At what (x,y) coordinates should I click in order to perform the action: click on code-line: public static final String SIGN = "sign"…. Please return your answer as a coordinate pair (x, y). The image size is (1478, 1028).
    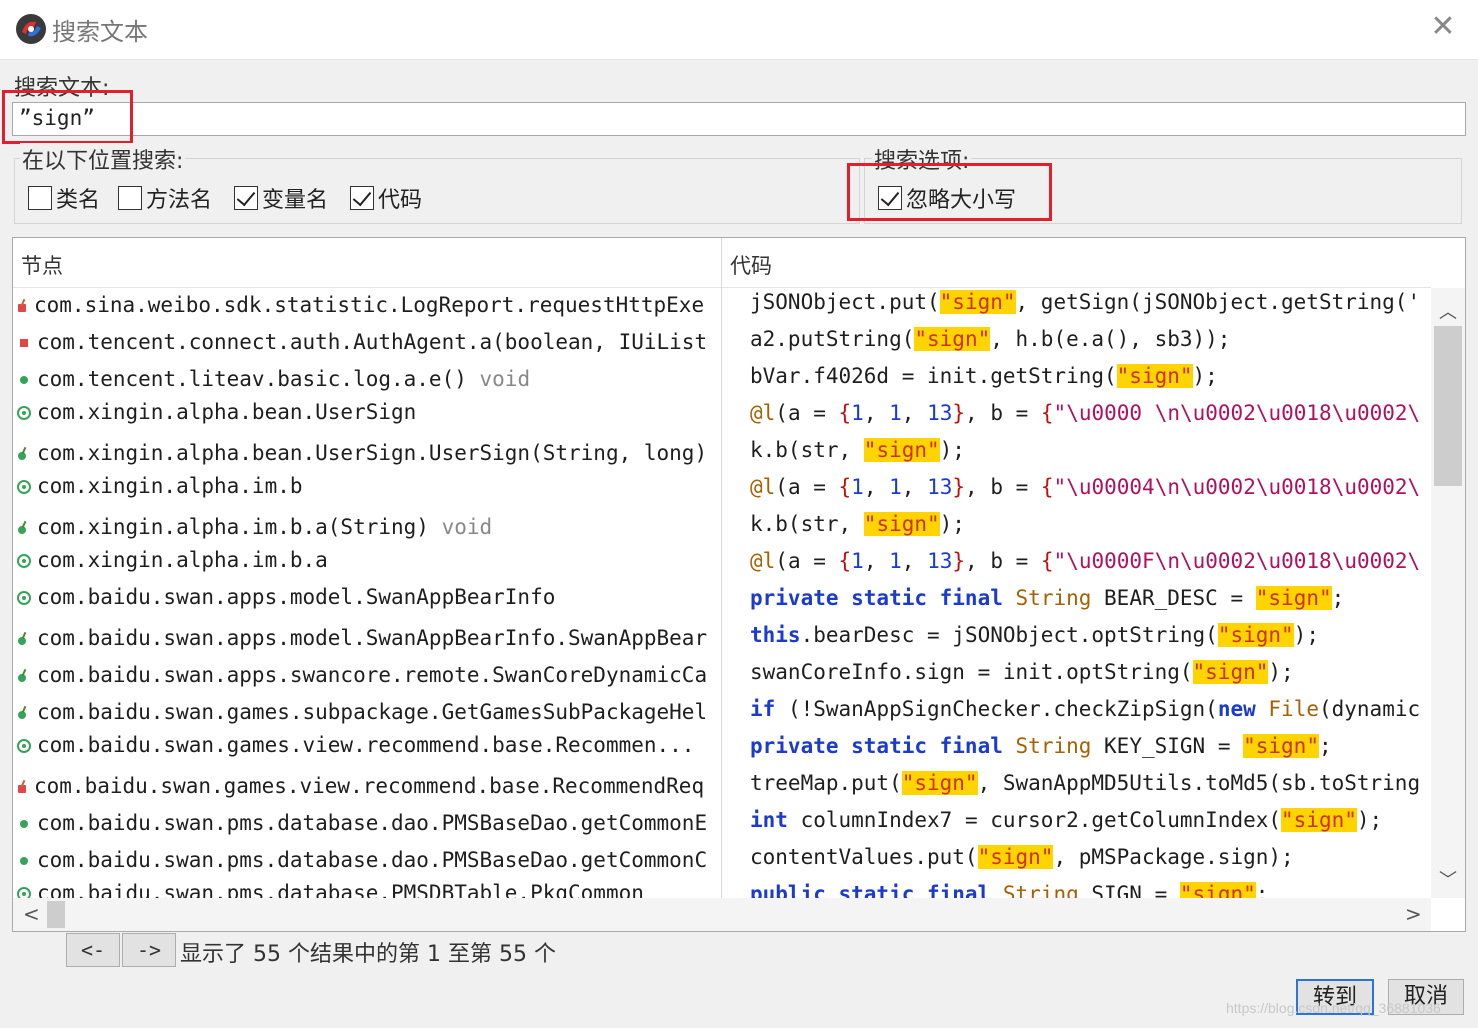
    Looking at the image, I should click on (1009, 890).